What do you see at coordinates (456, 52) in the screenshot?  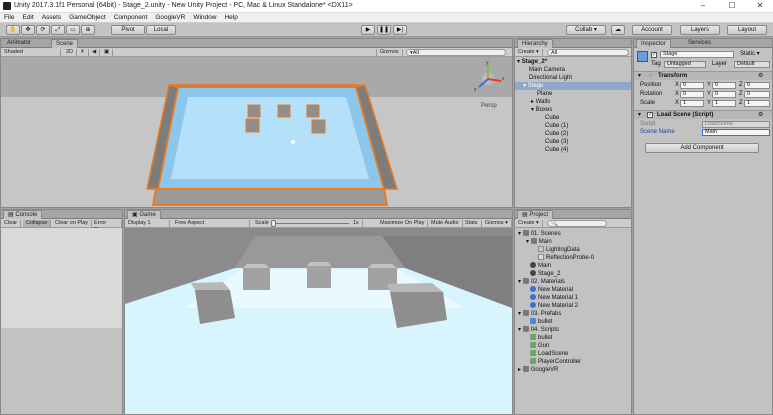 I see `scene-search-input: ▾All` at bounding box center [456, 52].